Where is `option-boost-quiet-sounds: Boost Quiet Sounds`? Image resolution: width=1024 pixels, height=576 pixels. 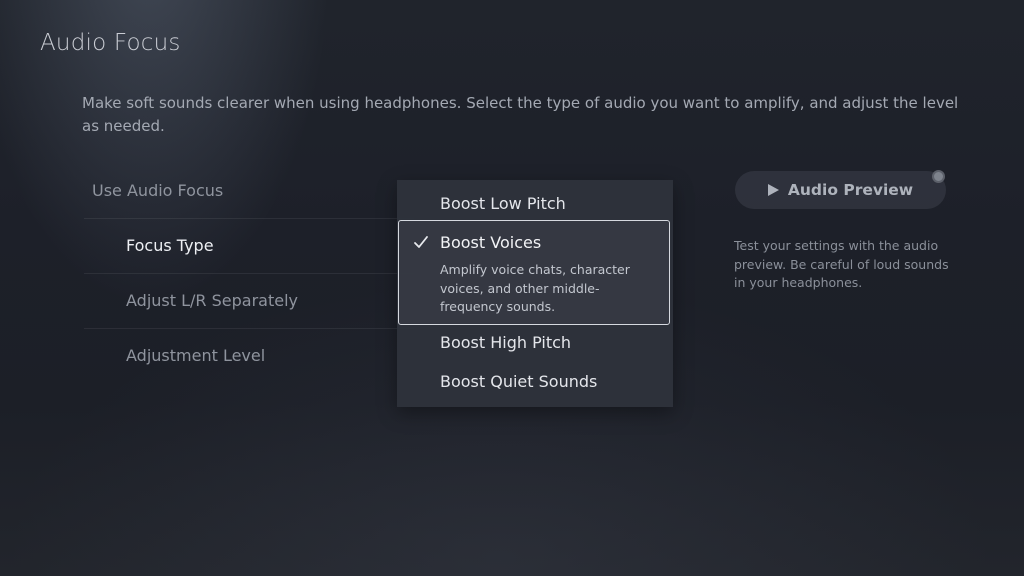
option-boost-quiet-sounds: Boost Quiet Sounds is located at coordinates (535, 384).